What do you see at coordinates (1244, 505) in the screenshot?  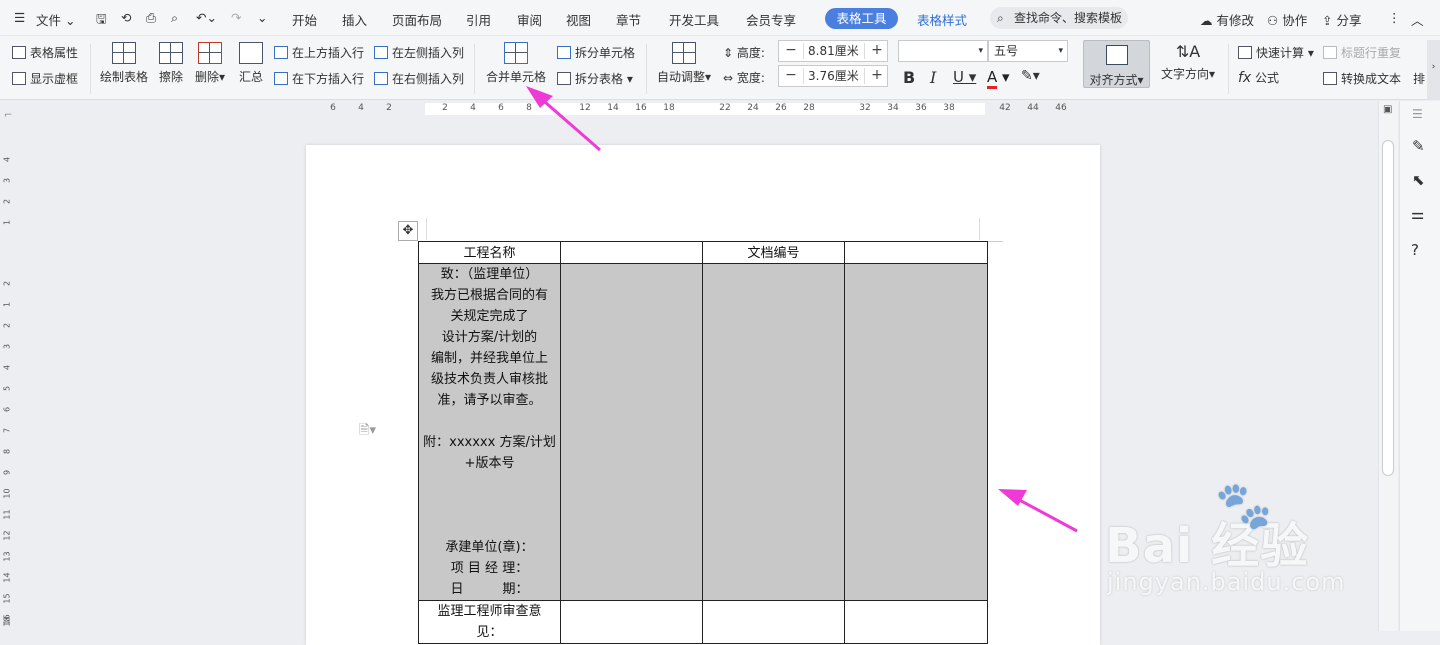 I see `paw-logo-icon: 🐾` at bounding box center [1244, 505].